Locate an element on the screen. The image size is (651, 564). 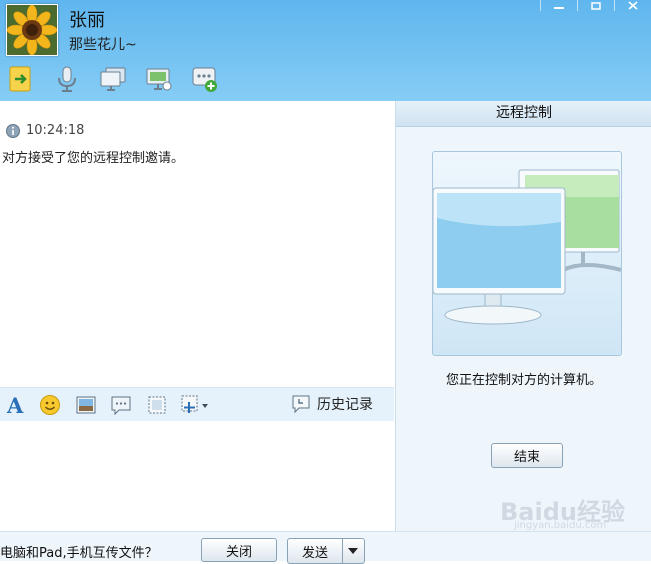
screenshot-icon is located at coordinates (157, 405).